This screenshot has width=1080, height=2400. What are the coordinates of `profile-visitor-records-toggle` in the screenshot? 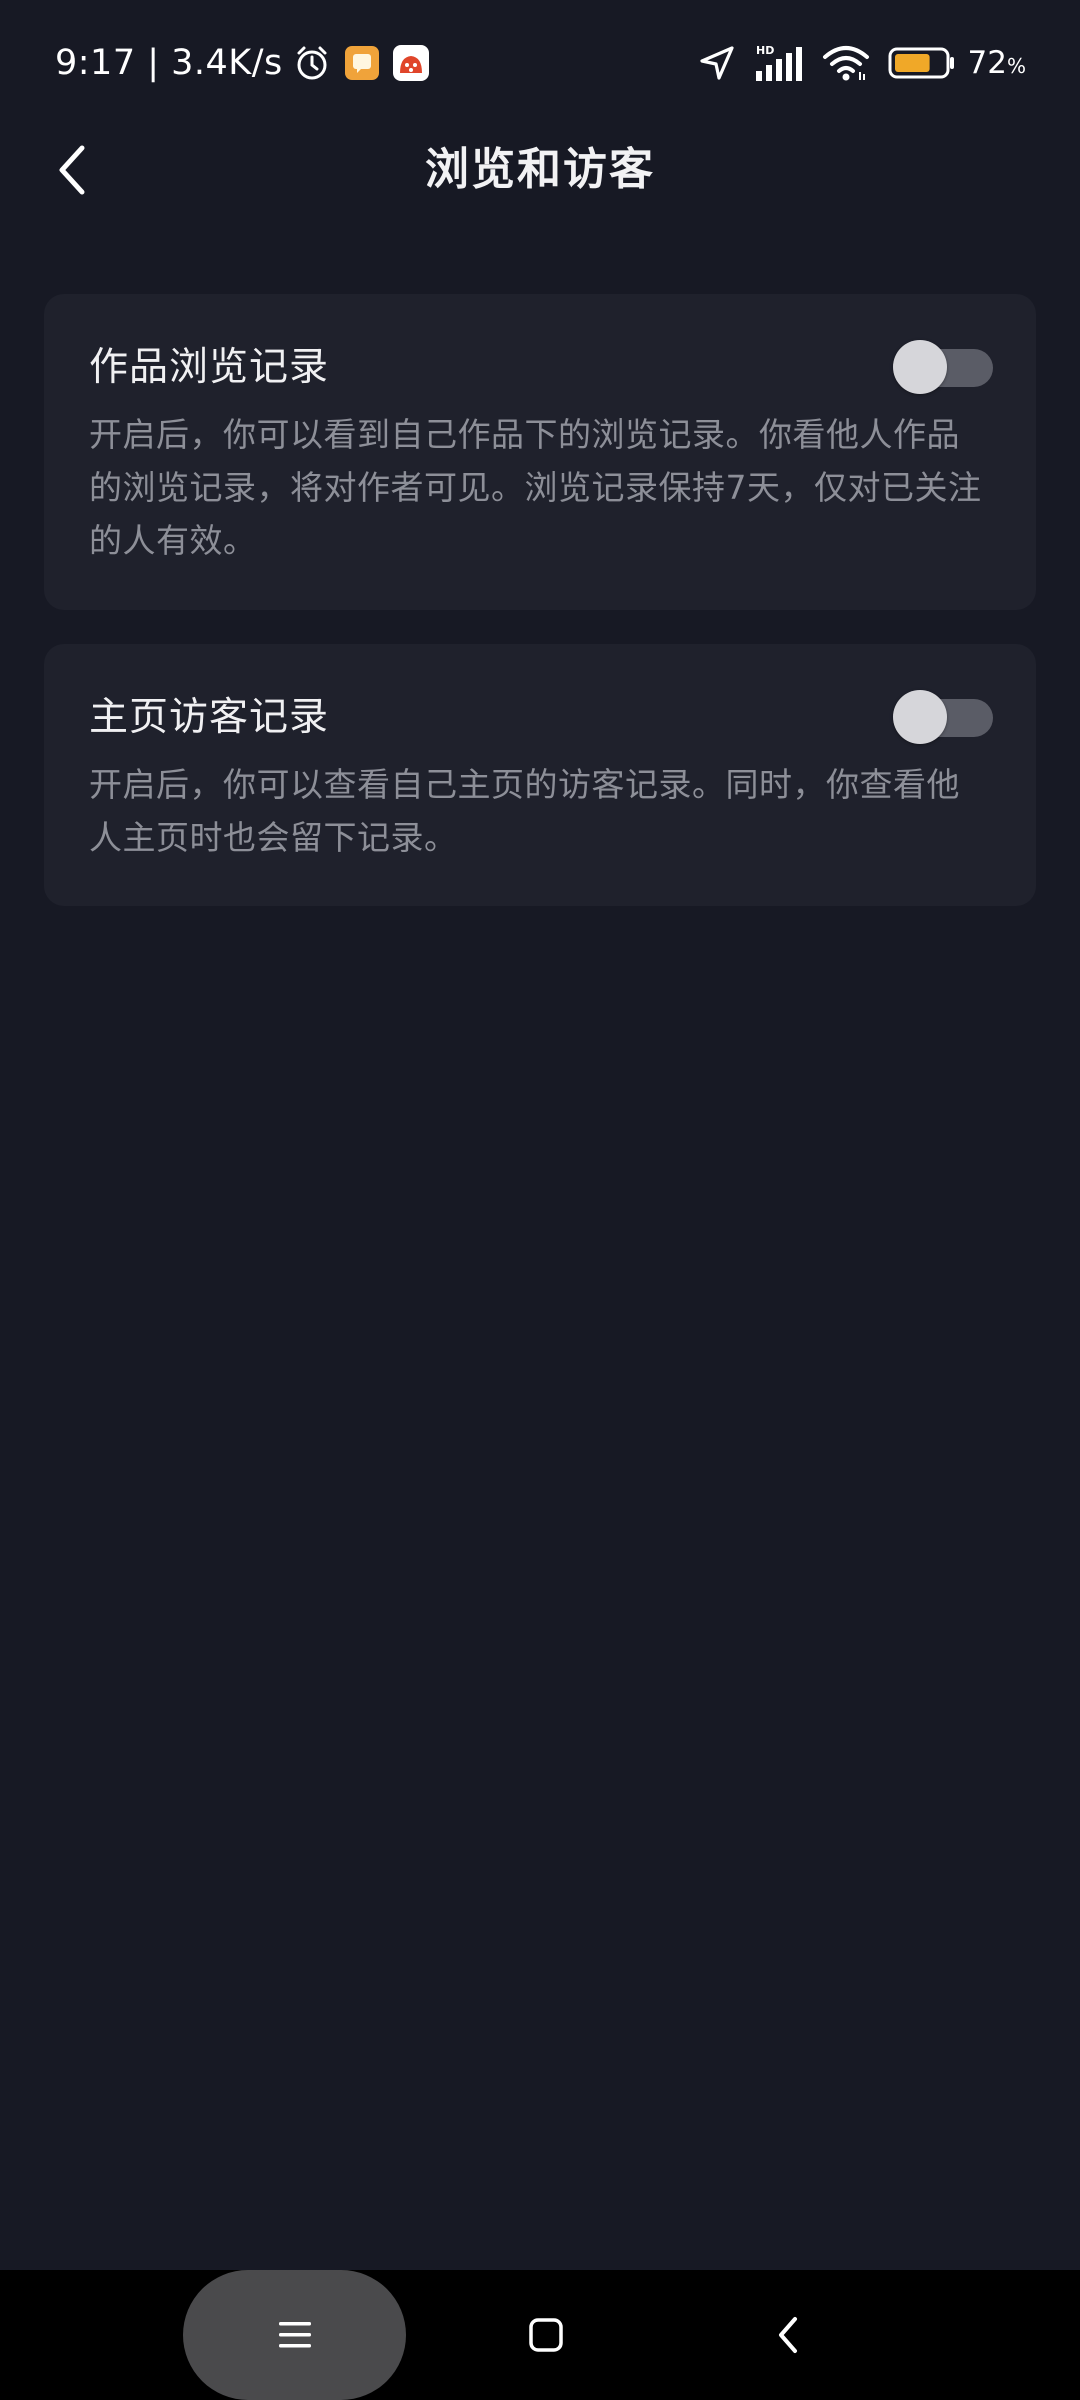 It's located at (943, 717).